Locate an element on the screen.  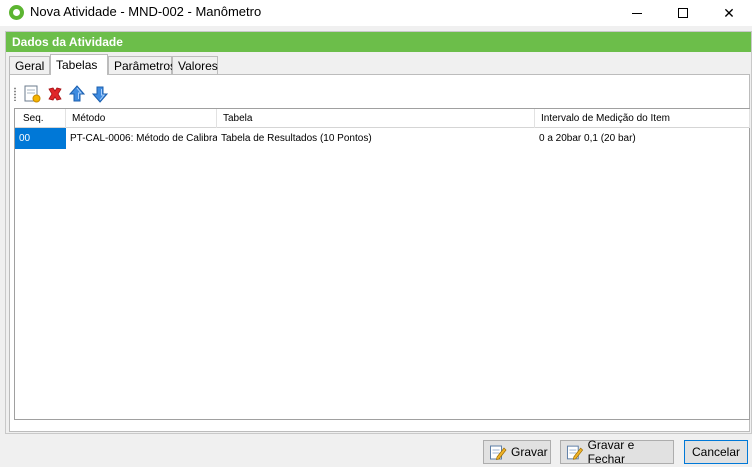
tab-valores: Valores is located at coordinates (195, 65).